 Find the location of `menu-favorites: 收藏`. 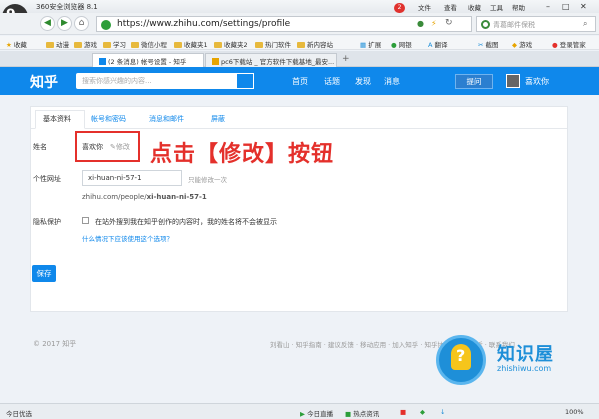

menu-favorites: 收藏 is located at coordinates (474, 7).